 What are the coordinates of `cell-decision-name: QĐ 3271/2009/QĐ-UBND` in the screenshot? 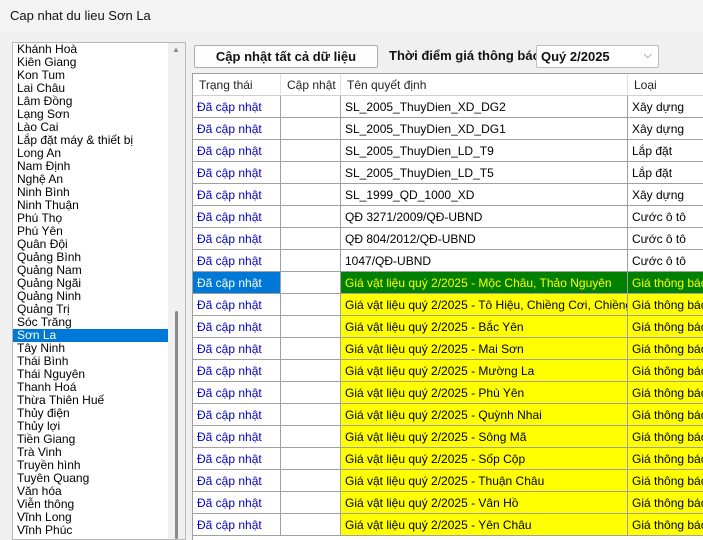 It's located at (484, 217).